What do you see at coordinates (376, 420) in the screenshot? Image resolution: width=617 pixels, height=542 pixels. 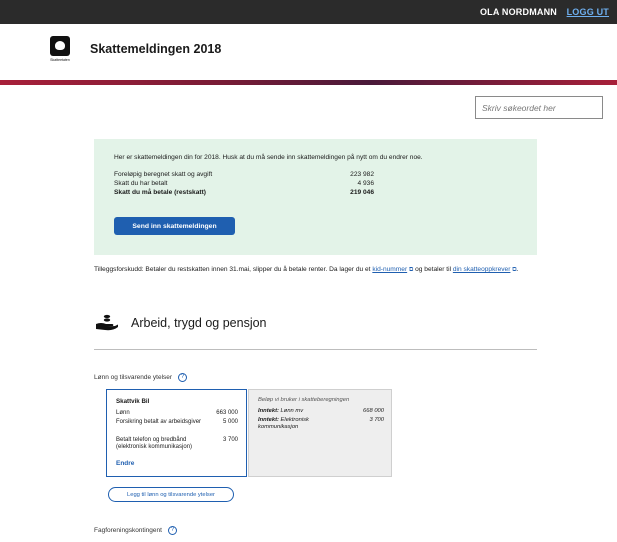 I see `calc-line-value: 3 700` at bounding box center [376, 420].